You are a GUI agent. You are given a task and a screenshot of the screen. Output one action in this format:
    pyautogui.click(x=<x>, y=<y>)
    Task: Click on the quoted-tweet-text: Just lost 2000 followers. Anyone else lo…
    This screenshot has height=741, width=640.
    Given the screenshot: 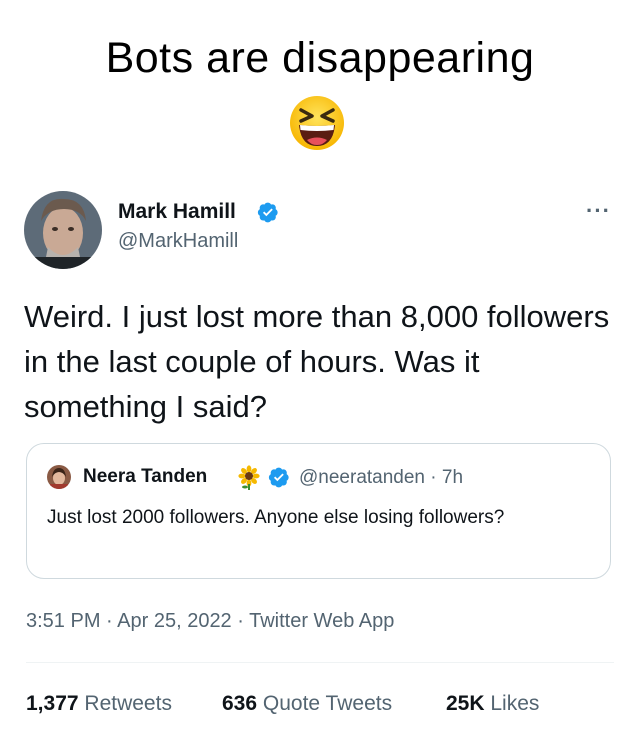 What is the action you would take?
    pyautogui.click(x=276, y=517)
    